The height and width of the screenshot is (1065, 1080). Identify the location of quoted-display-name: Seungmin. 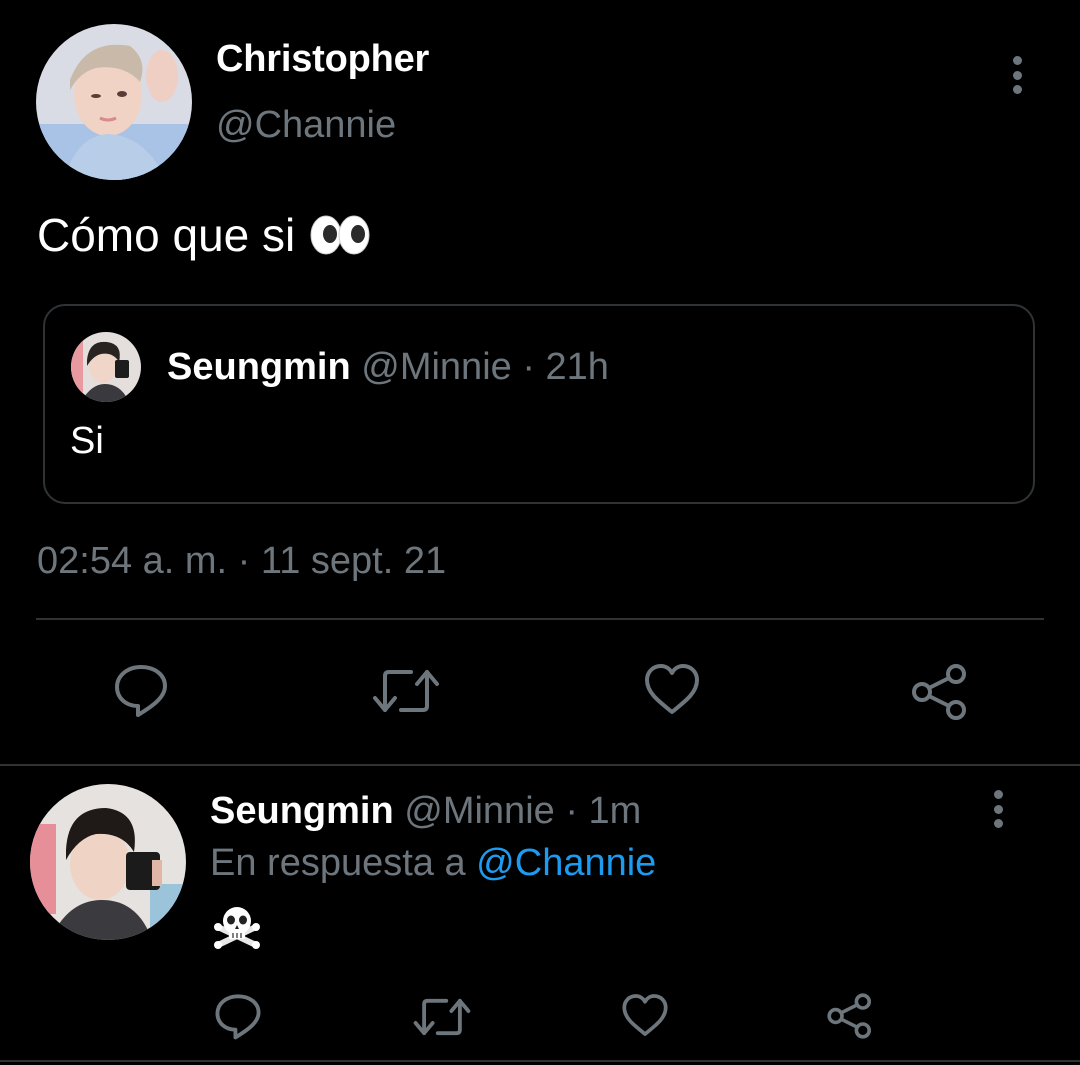
(259, 367).